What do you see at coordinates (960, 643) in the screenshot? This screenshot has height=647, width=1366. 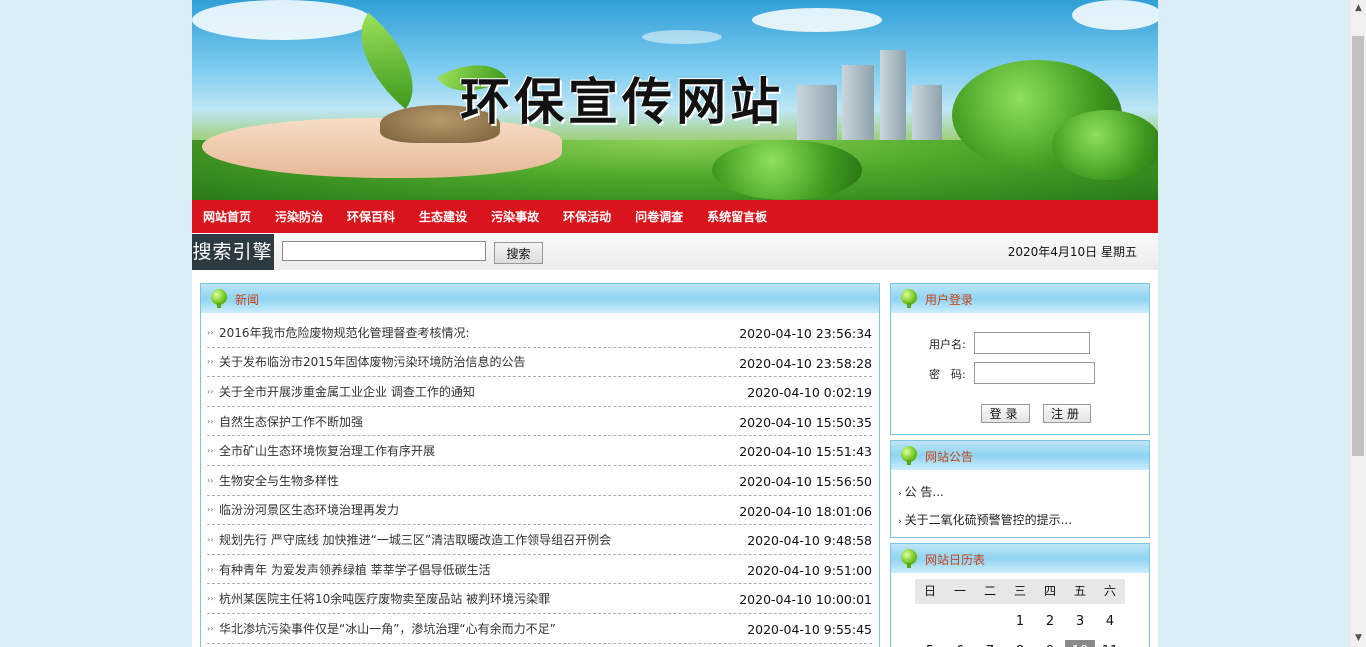 I see `day-cell: 6` at bounding box center [960, 643].